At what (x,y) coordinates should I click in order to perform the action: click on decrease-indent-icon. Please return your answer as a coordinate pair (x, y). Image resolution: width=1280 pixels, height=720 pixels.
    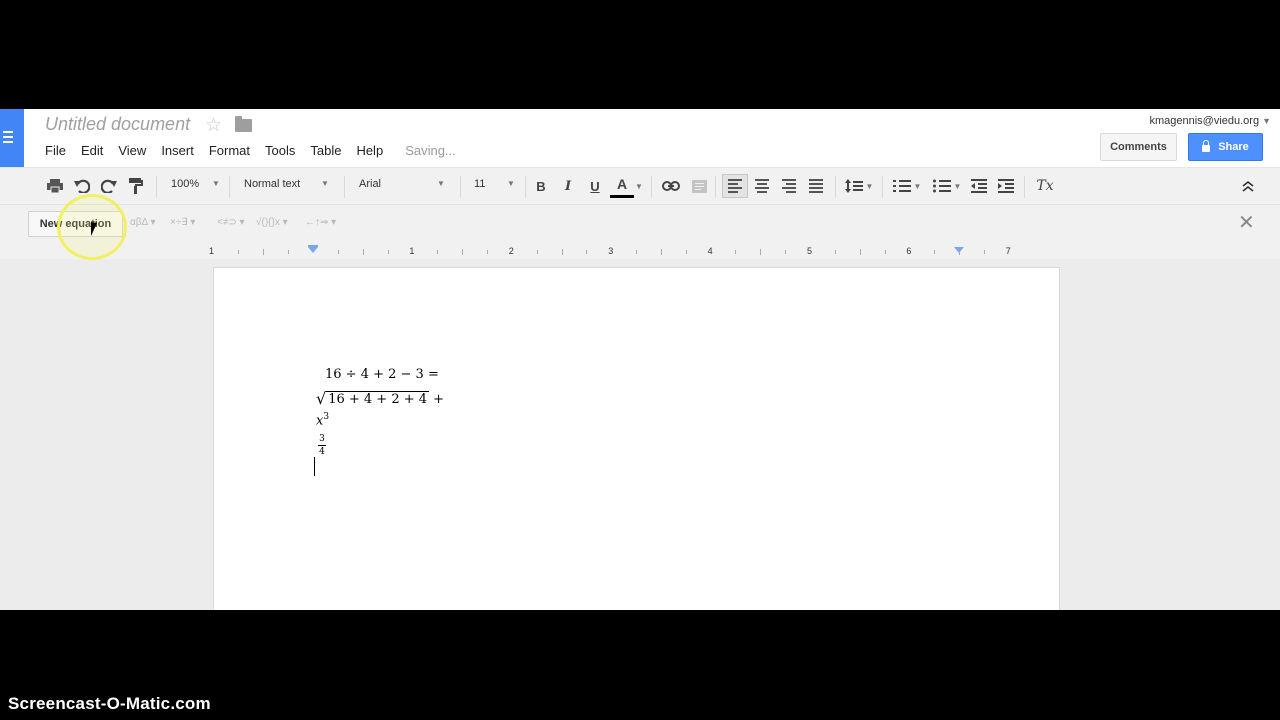
    Looking at the image, I should click on (979, 186).